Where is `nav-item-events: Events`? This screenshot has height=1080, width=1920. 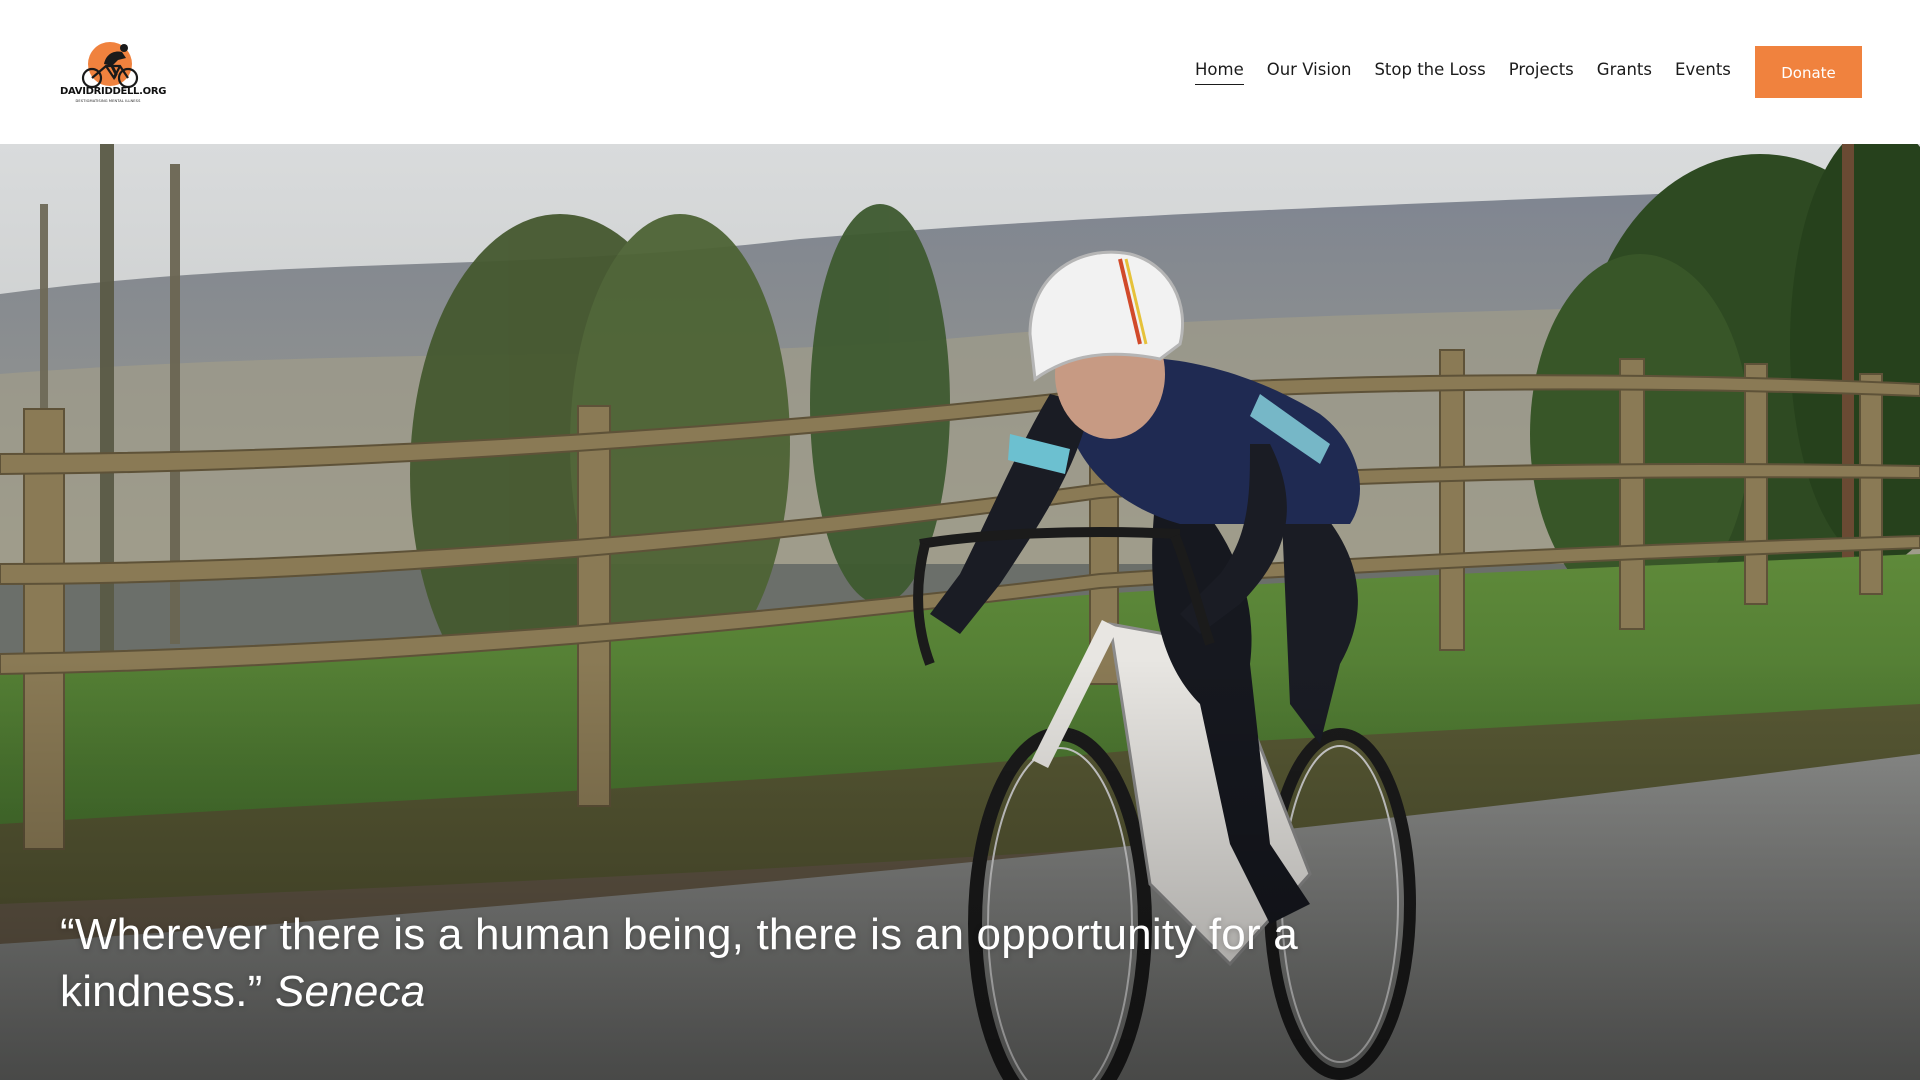
nav-item-events: Events is located at coordinates (1703, 71).